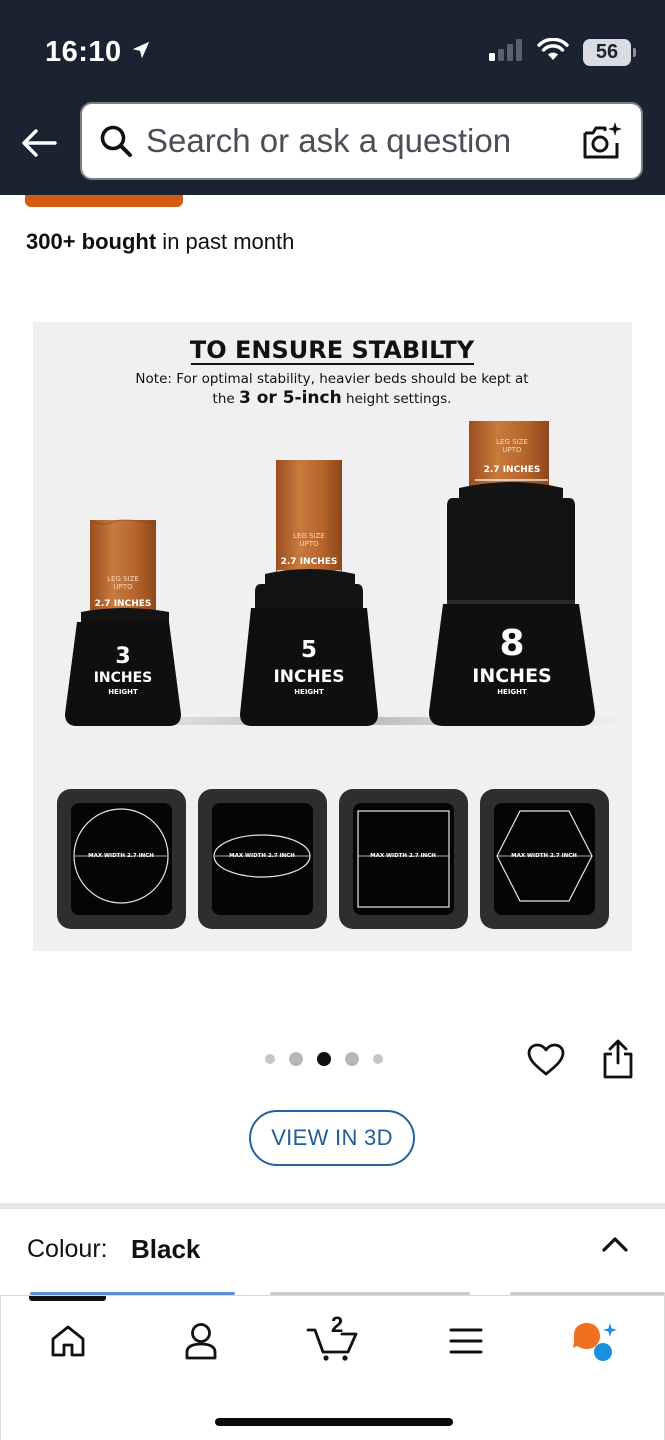 The width and height of the screenshot is (665, 1440). I want to click on bottom-tab-bar: 2, so click(332, 1367).